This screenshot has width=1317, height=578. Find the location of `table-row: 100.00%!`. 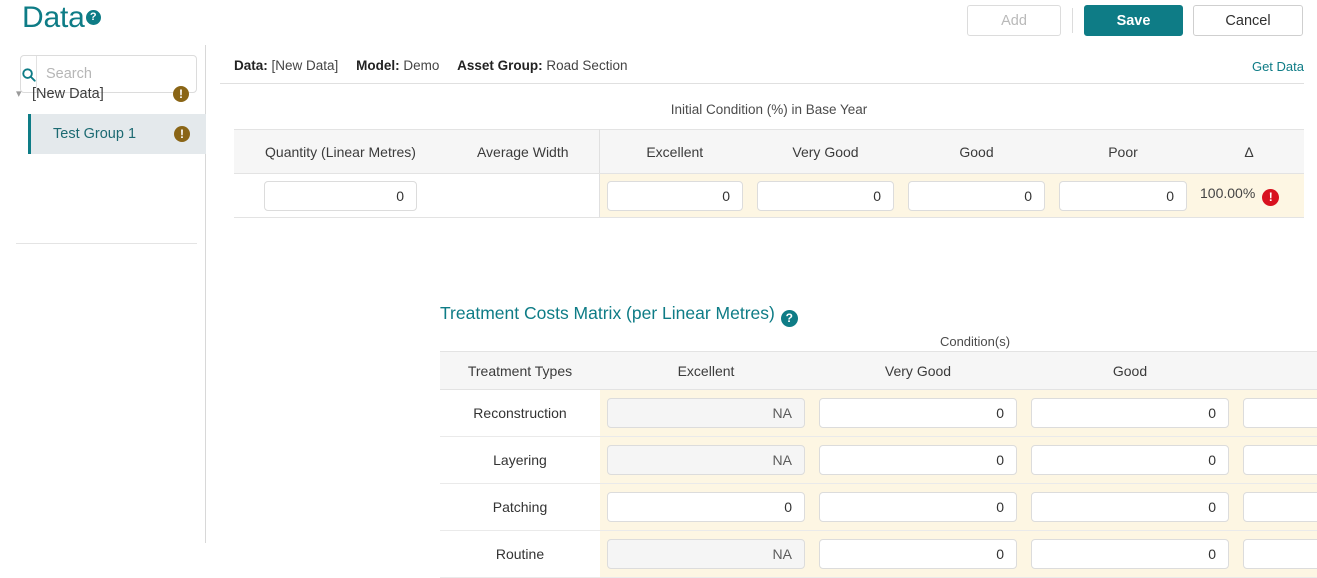

table-row: 100.00%! is located at coordinates (769, 195).